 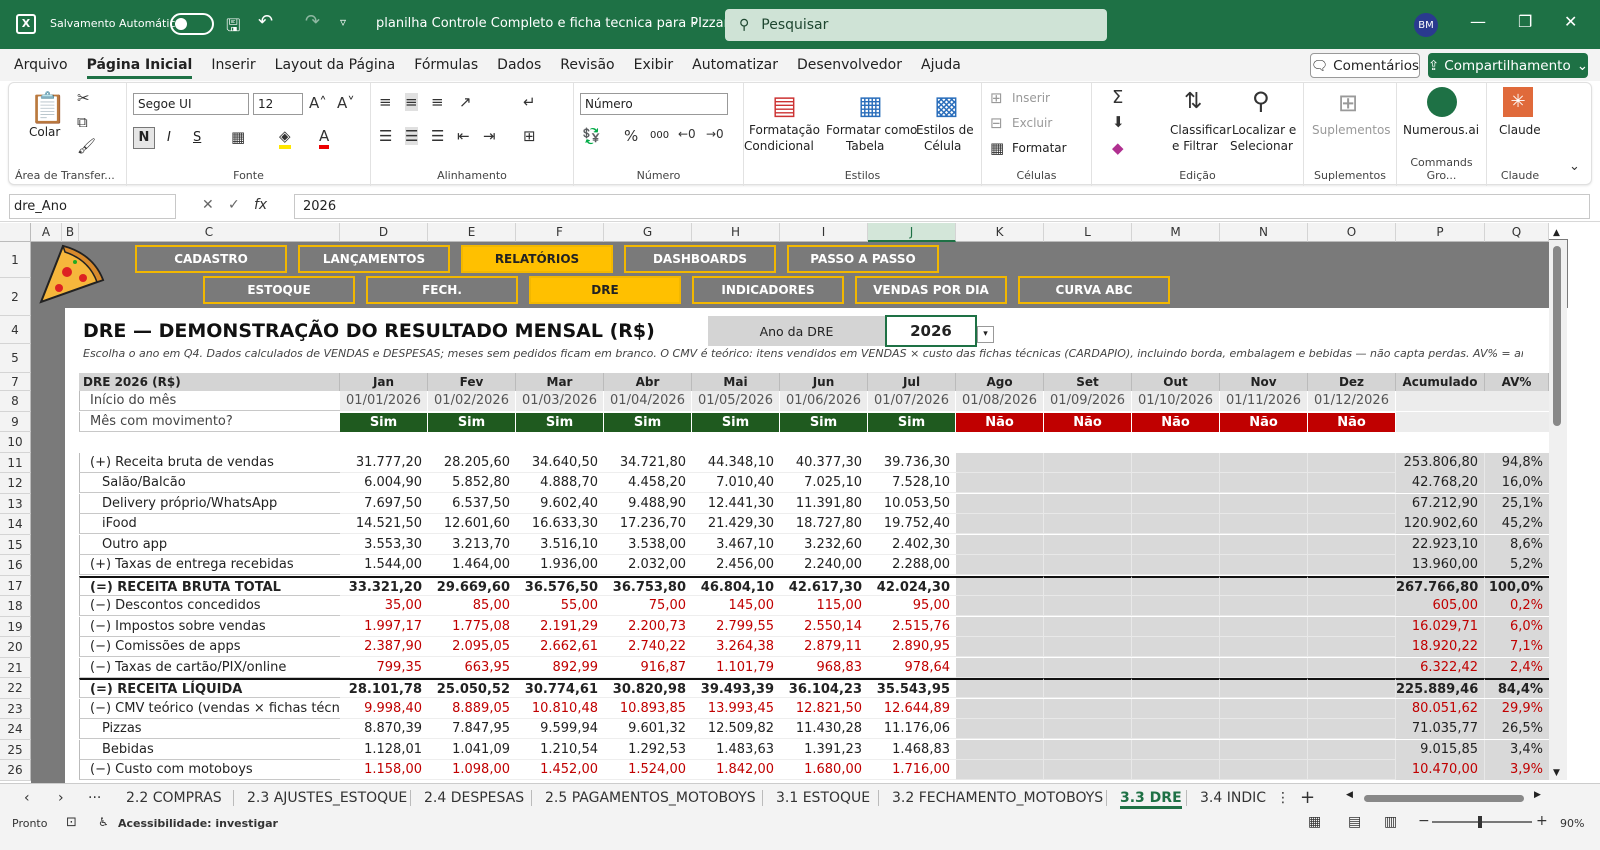 What do you see at coordinates (912, 232) in the screenshot?
I see `column-header: J` at bounding box center [912, 232].